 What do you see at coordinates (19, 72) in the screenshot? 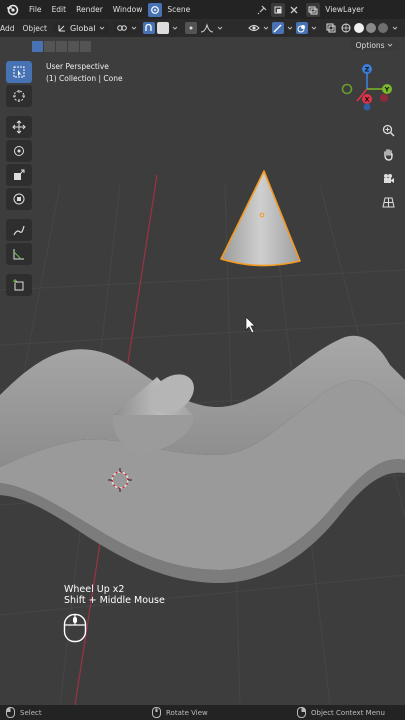
I see `select-box-tool-icon` at bounding box center [19, 72].